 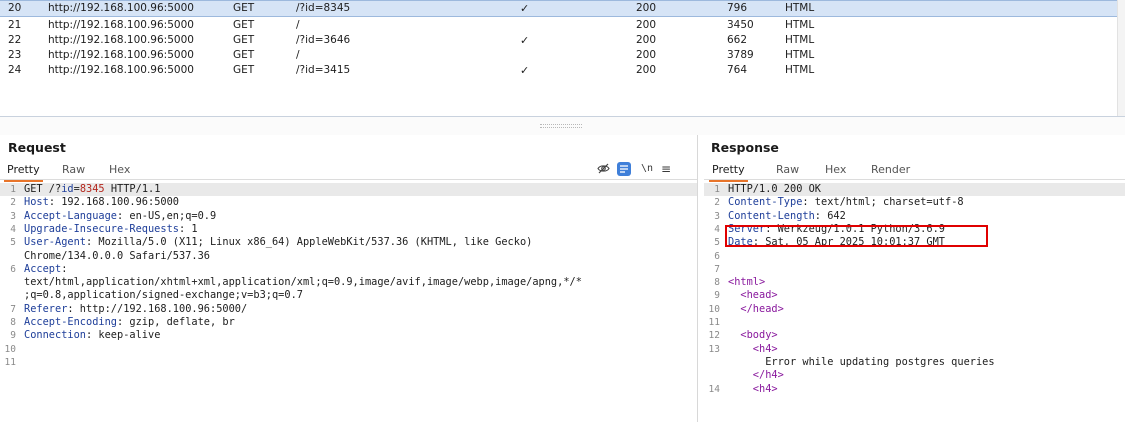 I want to click on row-url: /?id=3415, so click(x=323, y=70).